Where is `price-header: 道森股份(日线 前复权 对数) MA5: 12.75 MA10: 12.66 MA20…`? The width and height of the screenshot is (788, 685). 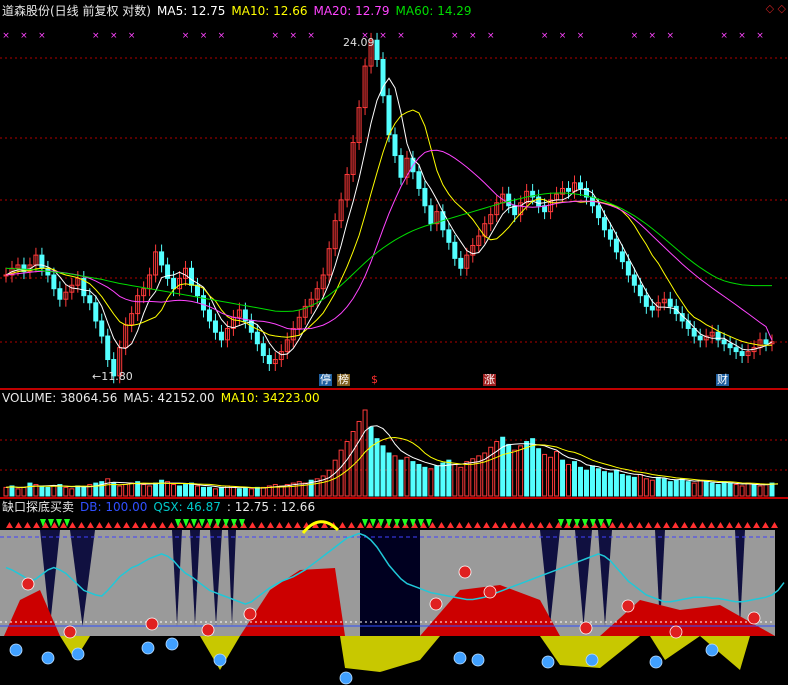 price-header: 道森股份(日线 前复权 对数) MA5: 12.75 MA10: 12.66 MA20… is located at coordinates (240, 11).